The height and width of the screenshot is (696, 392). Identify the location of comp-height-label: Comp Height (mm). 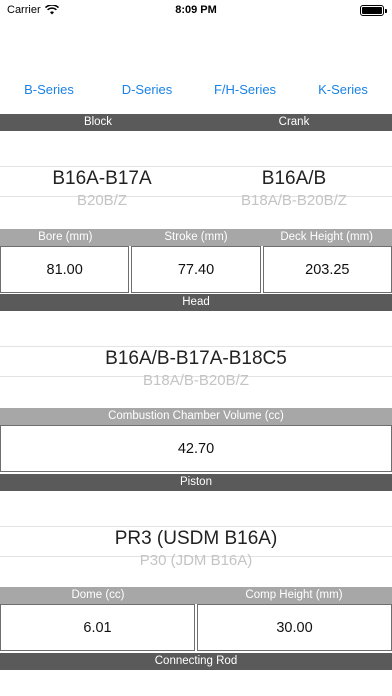
(294, 595).